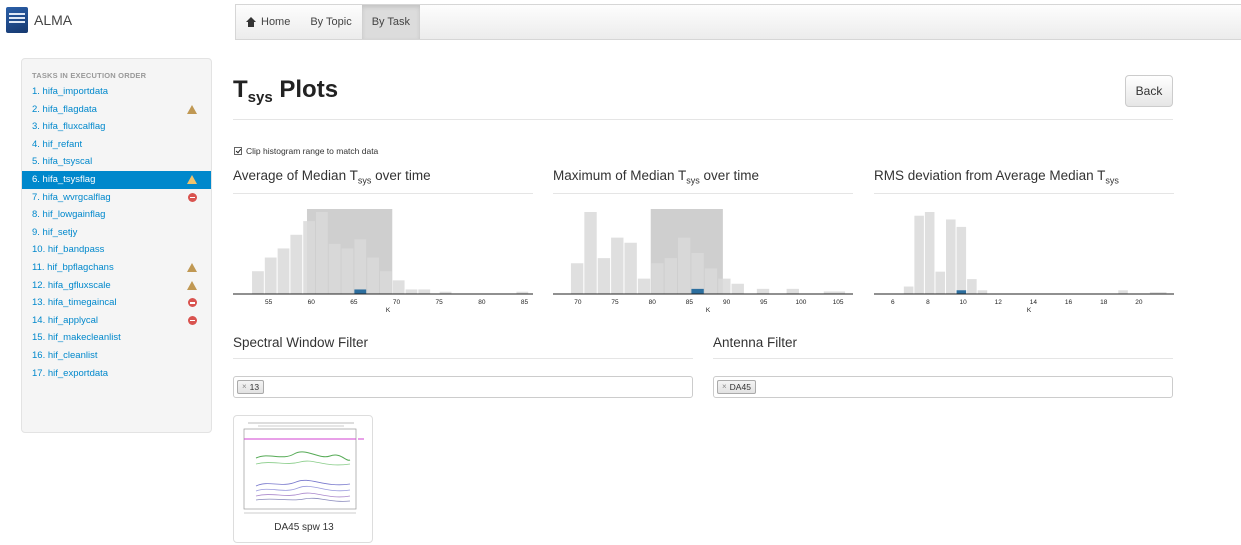  Describe the element at coordinates (70, 373) in the screenshot. I see `sidebar-item-label: 17. hif_exportdata` at that location.